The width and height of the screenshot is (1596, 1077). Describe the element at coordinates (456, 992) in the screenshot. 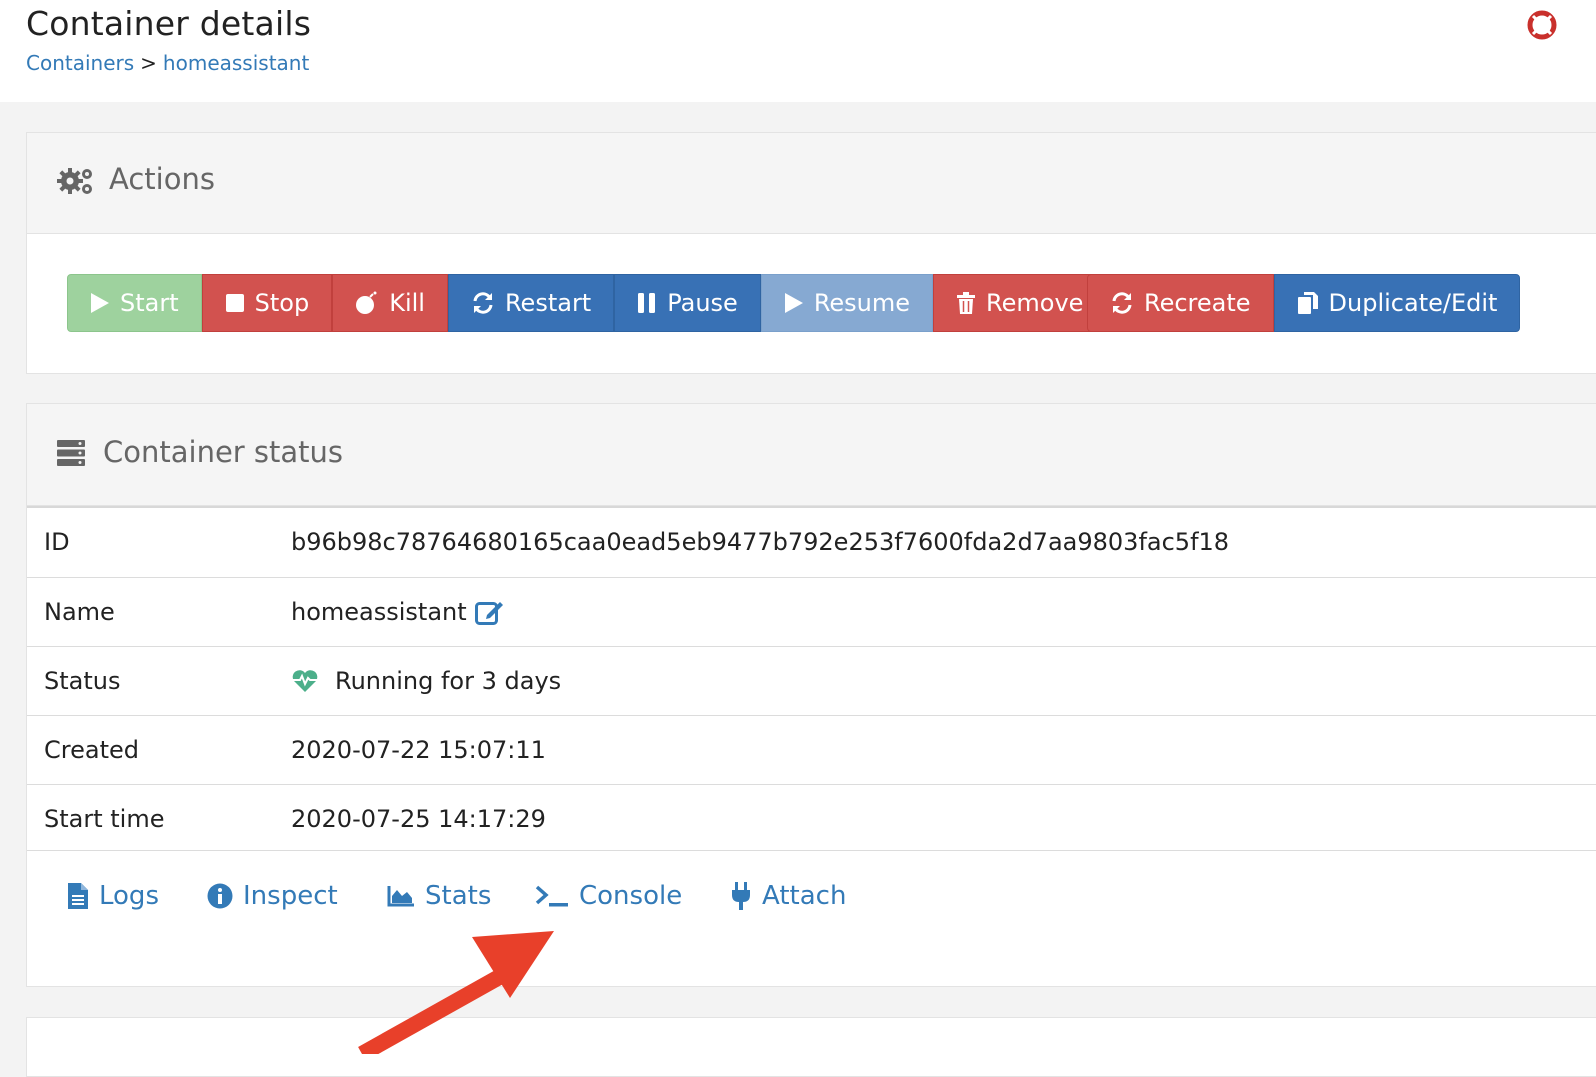

I see `red-arrow-annotation` at that location.